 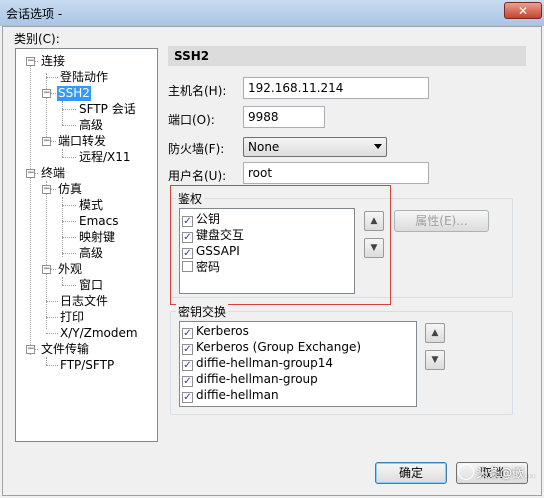 What do you see at coordinates (211, 251) in the screenshot?
I see `list-item: ✓ GSSAPI` at bounding box center [211, 251].